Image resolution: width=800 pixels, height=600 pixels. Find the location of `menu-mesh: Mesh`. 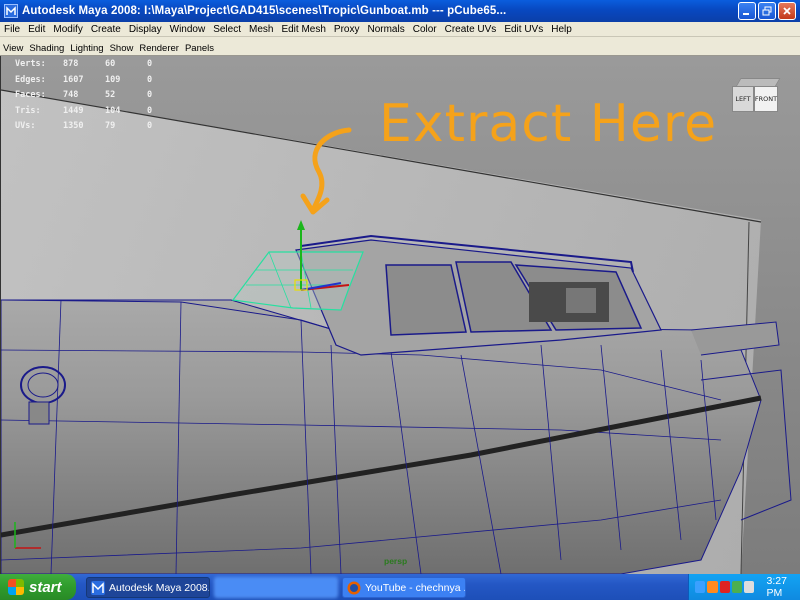

menu-mesh: Mesh is located at coordinates (261, 29).